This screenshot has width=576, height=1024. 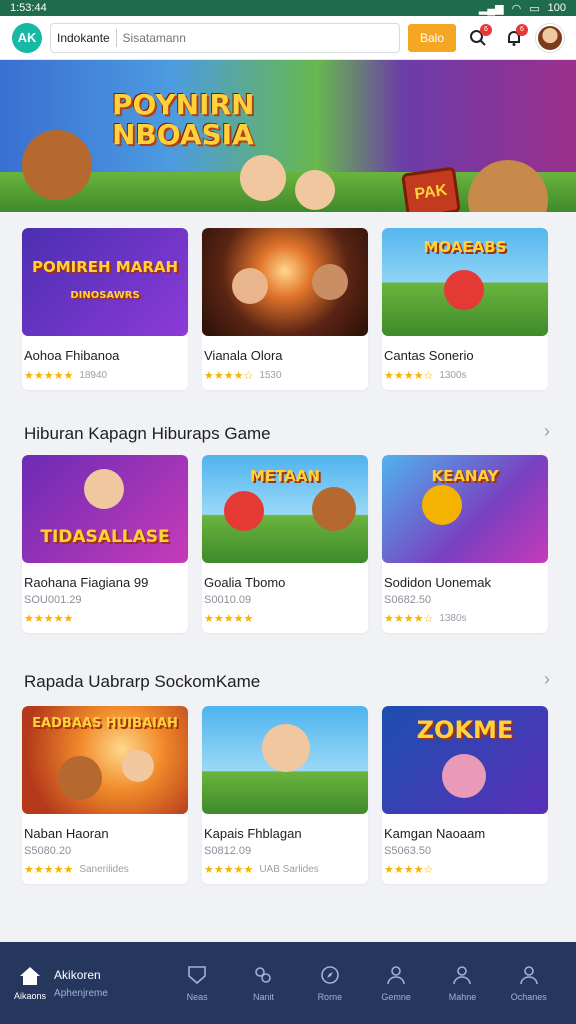 What do you see at coordinates (53, 600) in the screenshot?
I see `game-price: SOU001.29` at bounding box center [53, 600].